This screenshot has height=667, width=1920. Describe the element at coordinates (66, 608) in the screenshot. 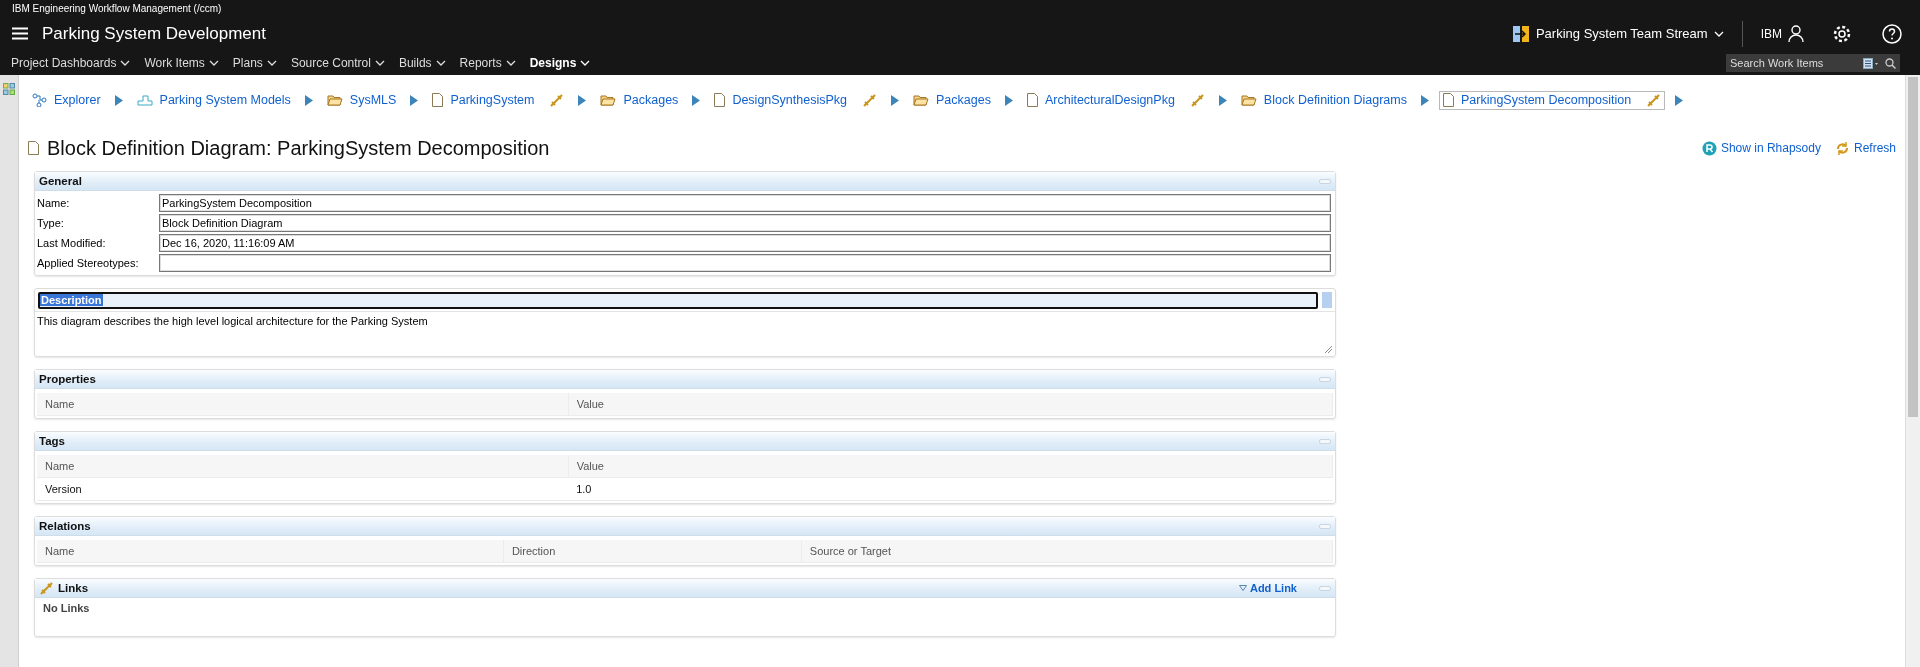

I see `empty-message: No Links` at that location.